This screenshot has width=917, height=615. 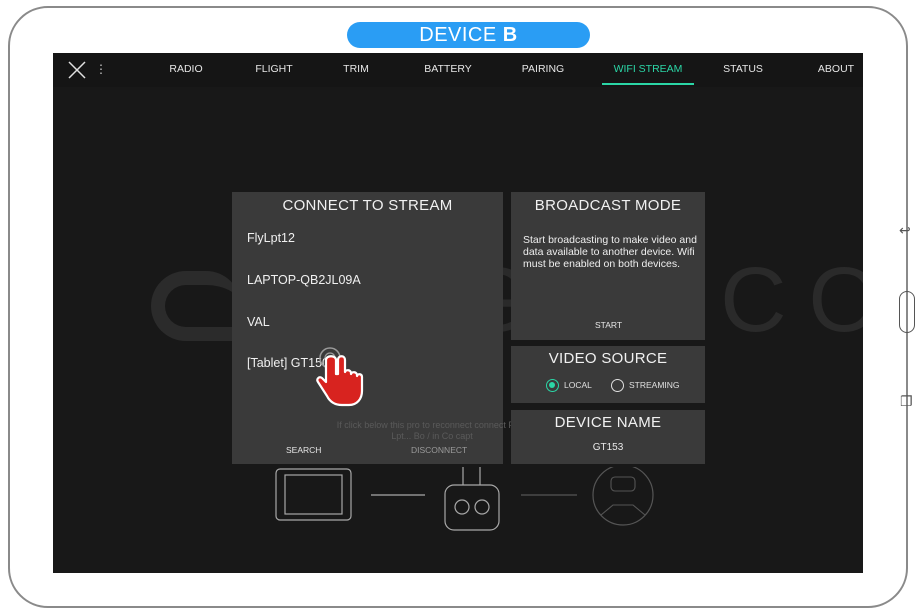 I want to click on tab-trim: TRIM, so click(x=356, y=69).